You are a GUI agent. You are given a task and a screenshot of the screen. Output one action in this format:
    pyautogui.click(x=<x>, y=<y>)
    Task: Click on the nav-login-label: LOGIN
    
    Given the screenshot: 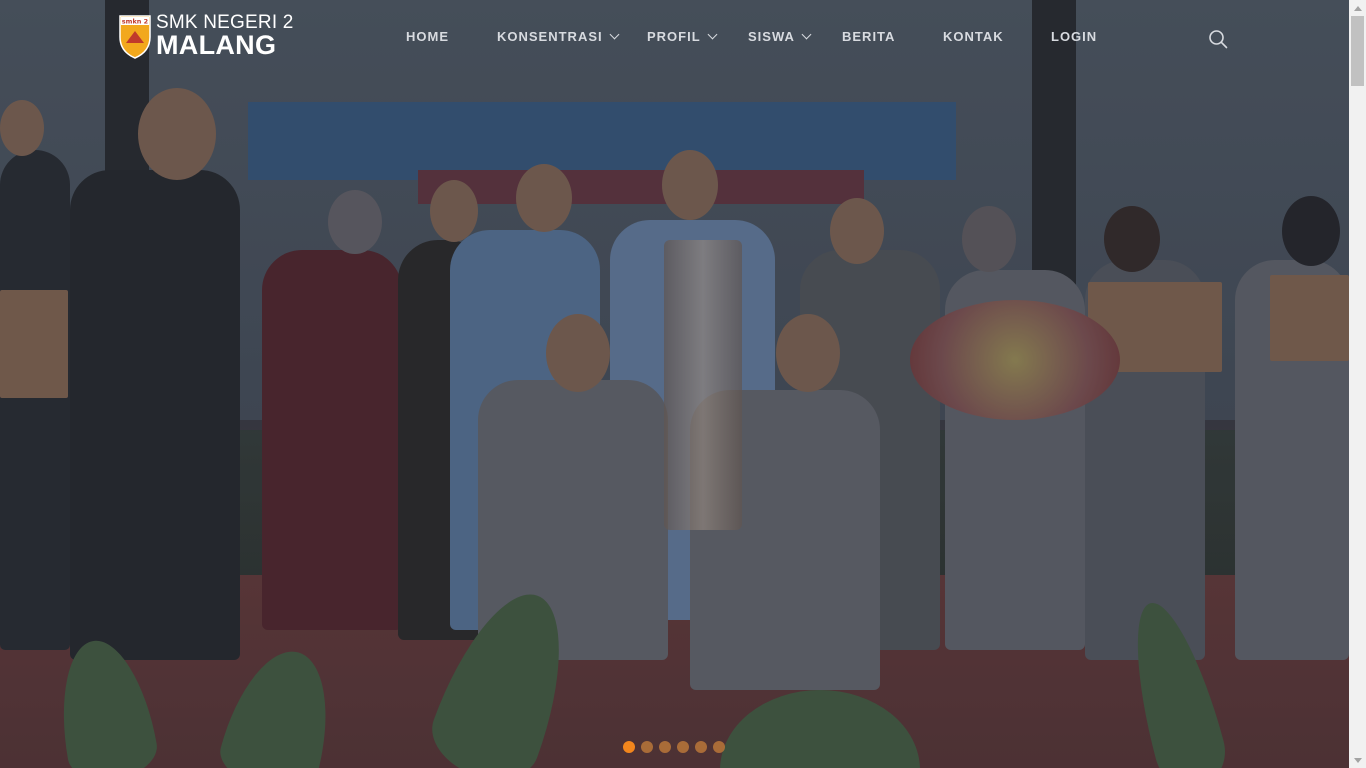 What is the action you would take?
    pyautogui.click(x=1074, y=36)
    